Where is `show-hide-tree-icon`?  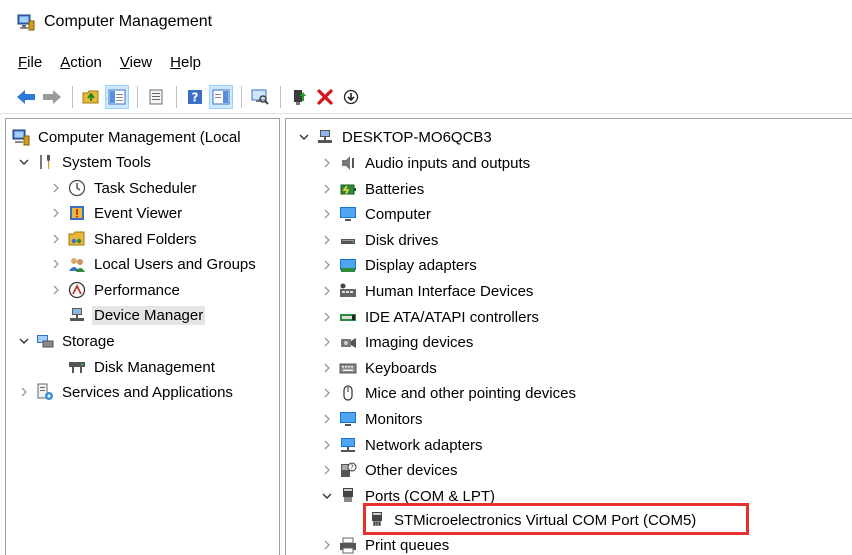 show-hide-tree-icon is located at coordinates (117, 97).